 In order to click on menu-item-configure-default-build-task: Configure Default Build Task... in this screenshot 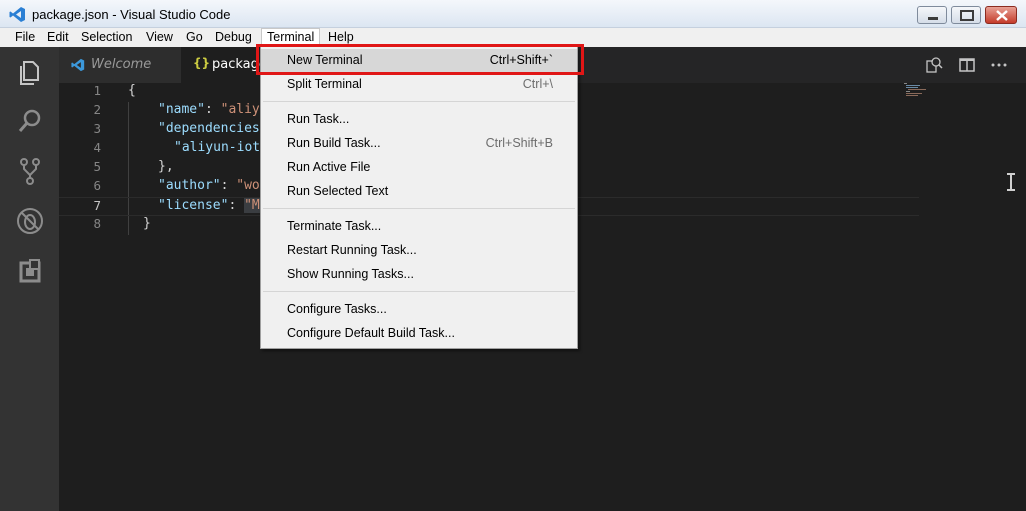, I will do `click(419, 334)`.